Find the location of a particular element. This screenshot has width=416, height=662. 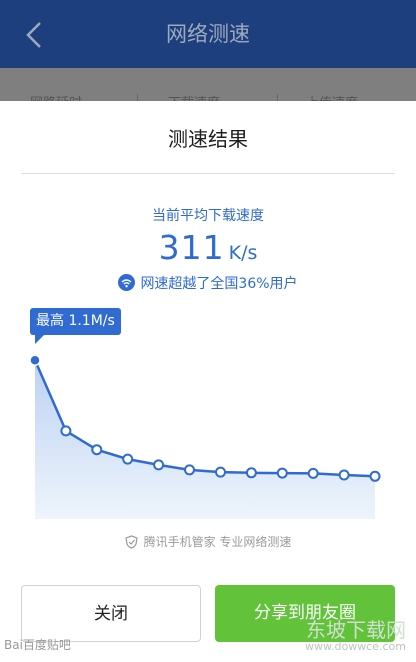

brand-row: 腾讯手机管家 专业网络测速 is located at coordinates (208, 541).